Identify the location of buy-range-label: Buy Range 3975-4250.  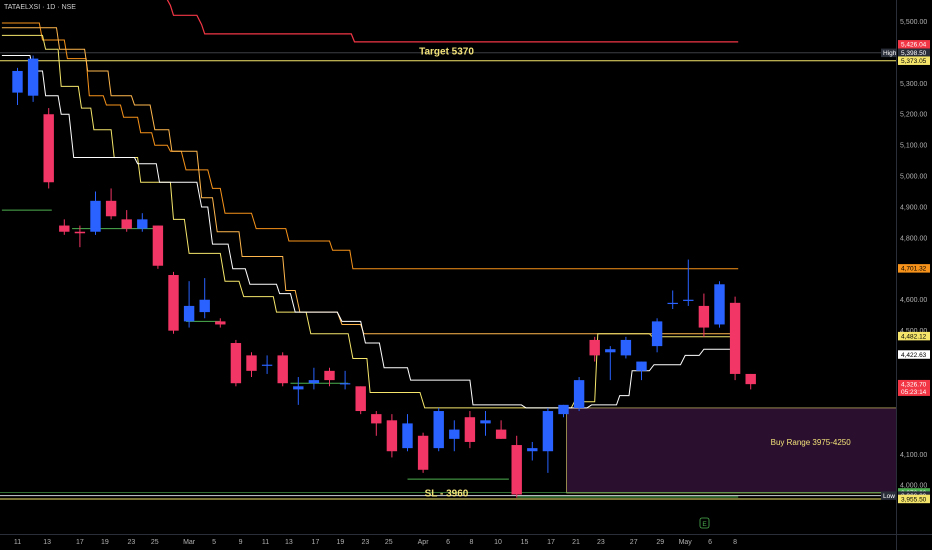
(811, 442).